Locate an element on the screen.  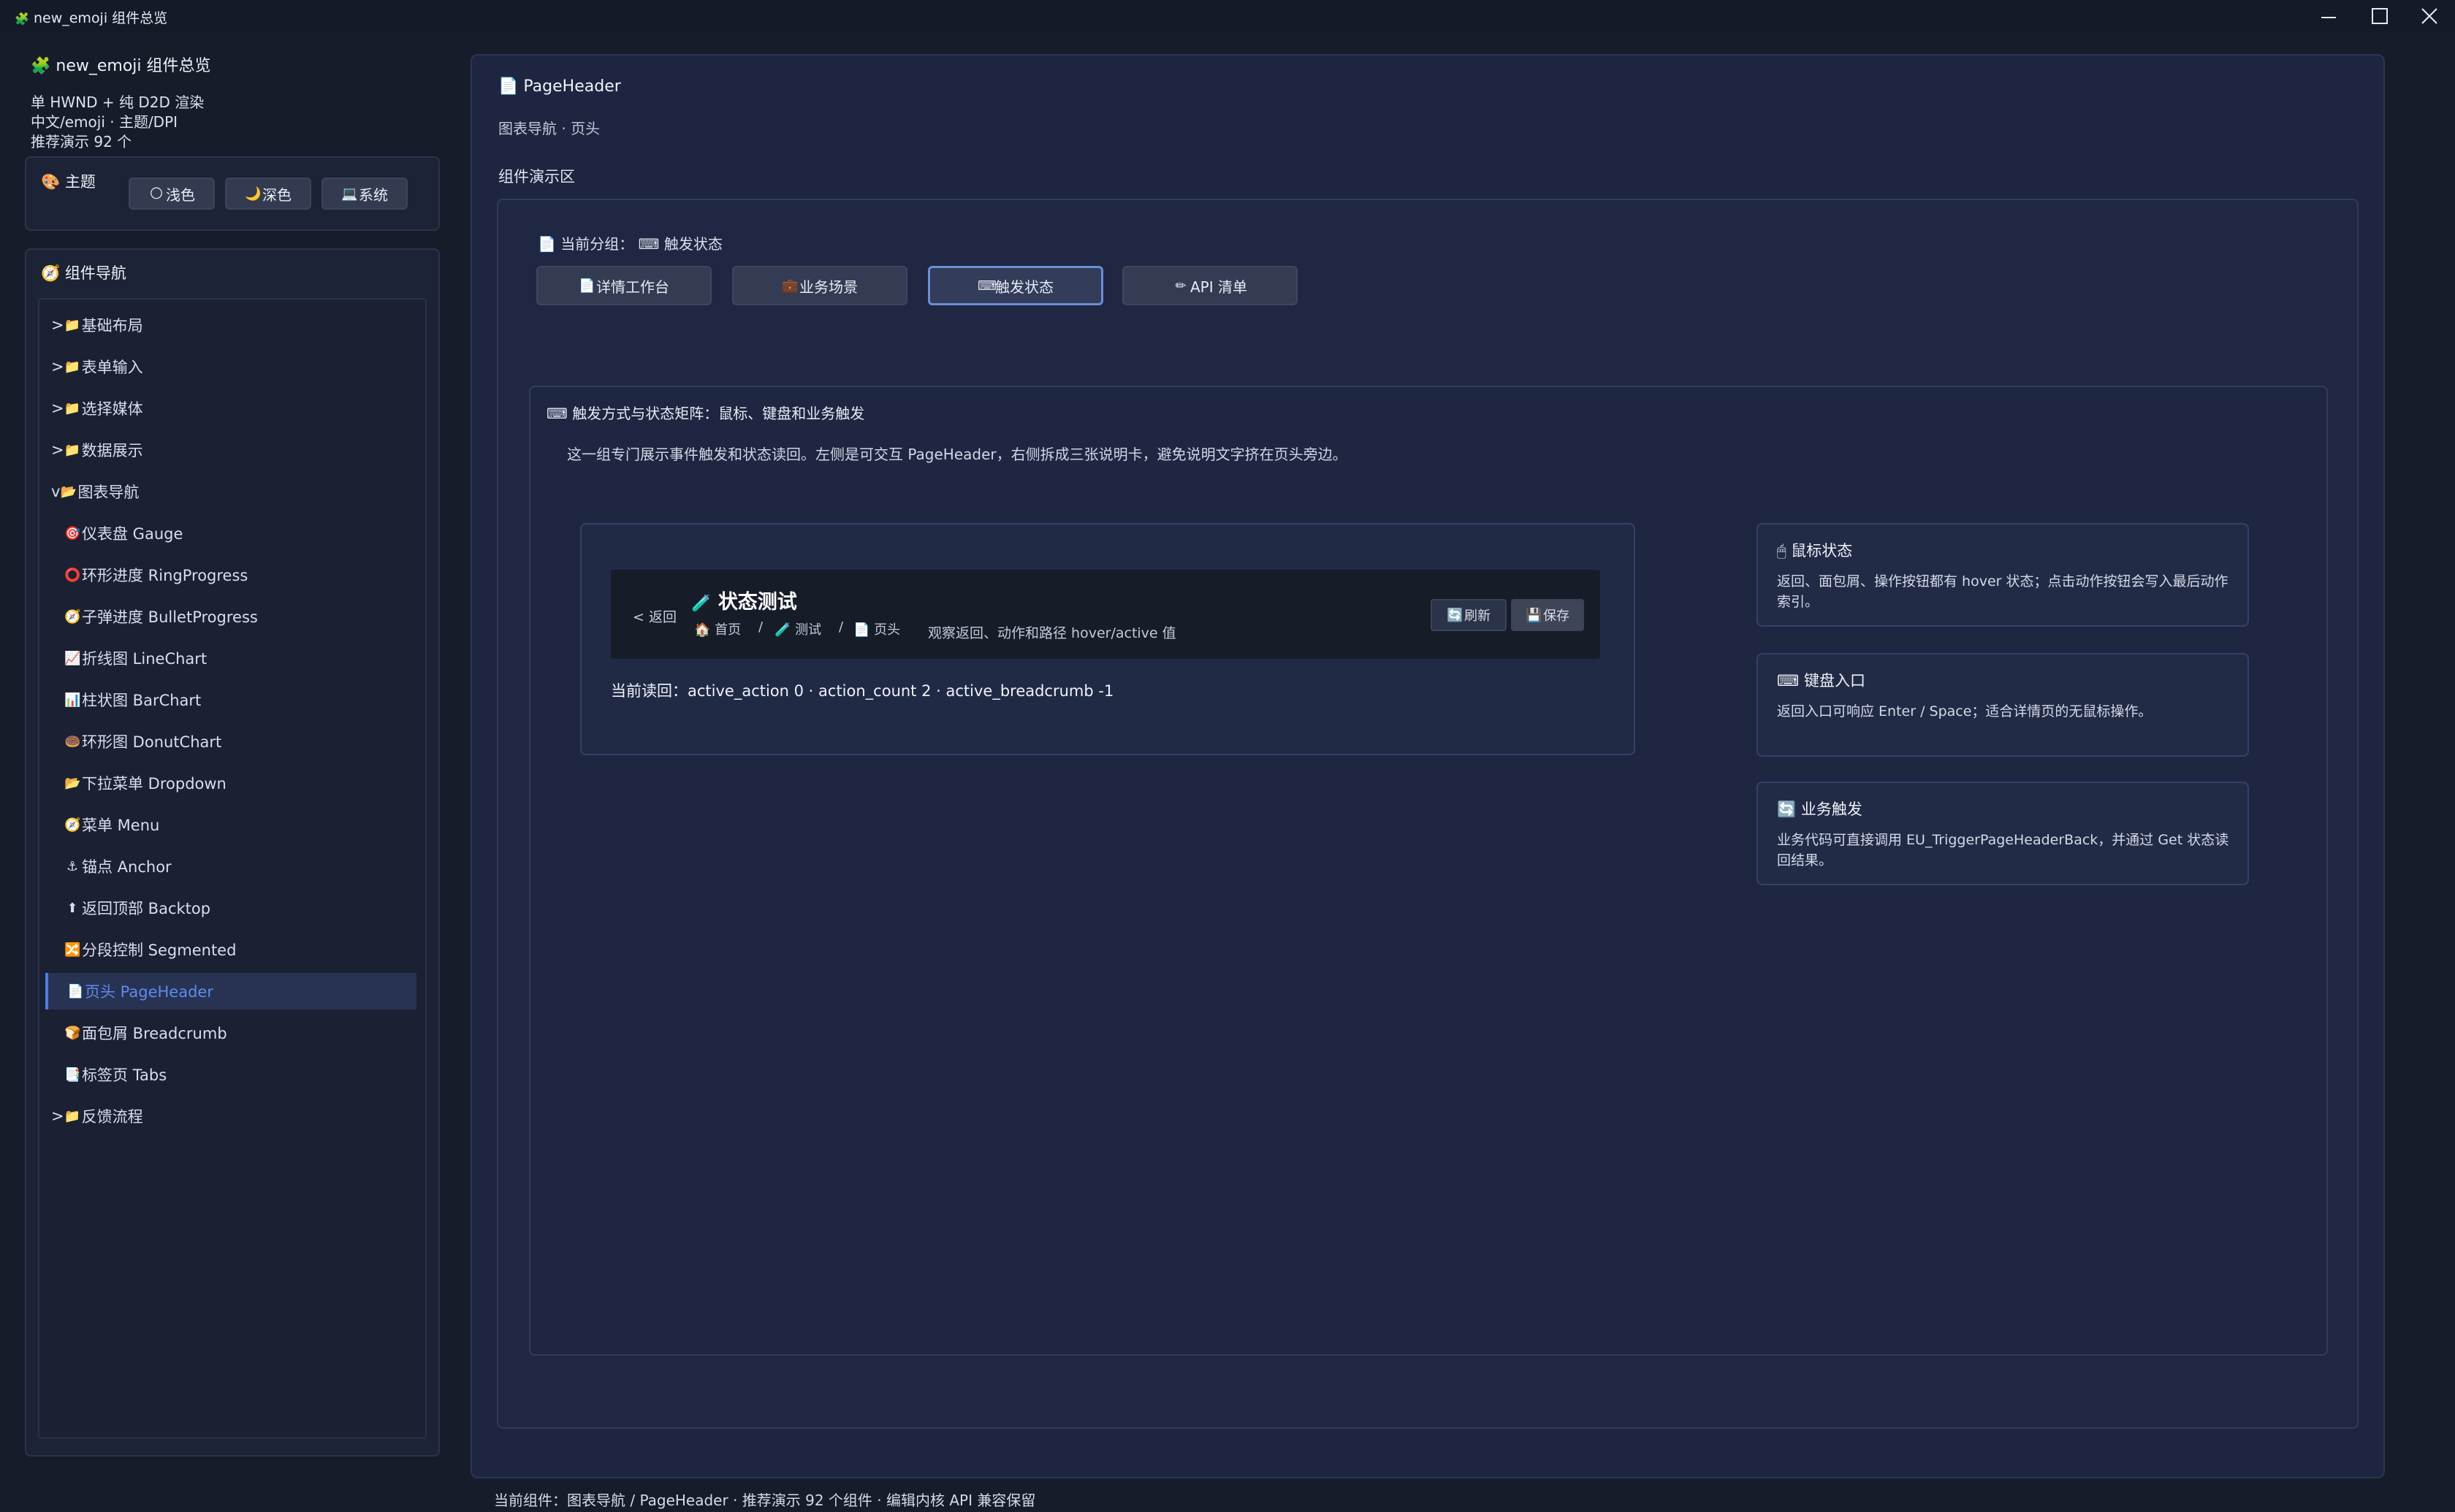
breadcrumb-page-header: 📄 页头 is located at coordinates (876, 628).